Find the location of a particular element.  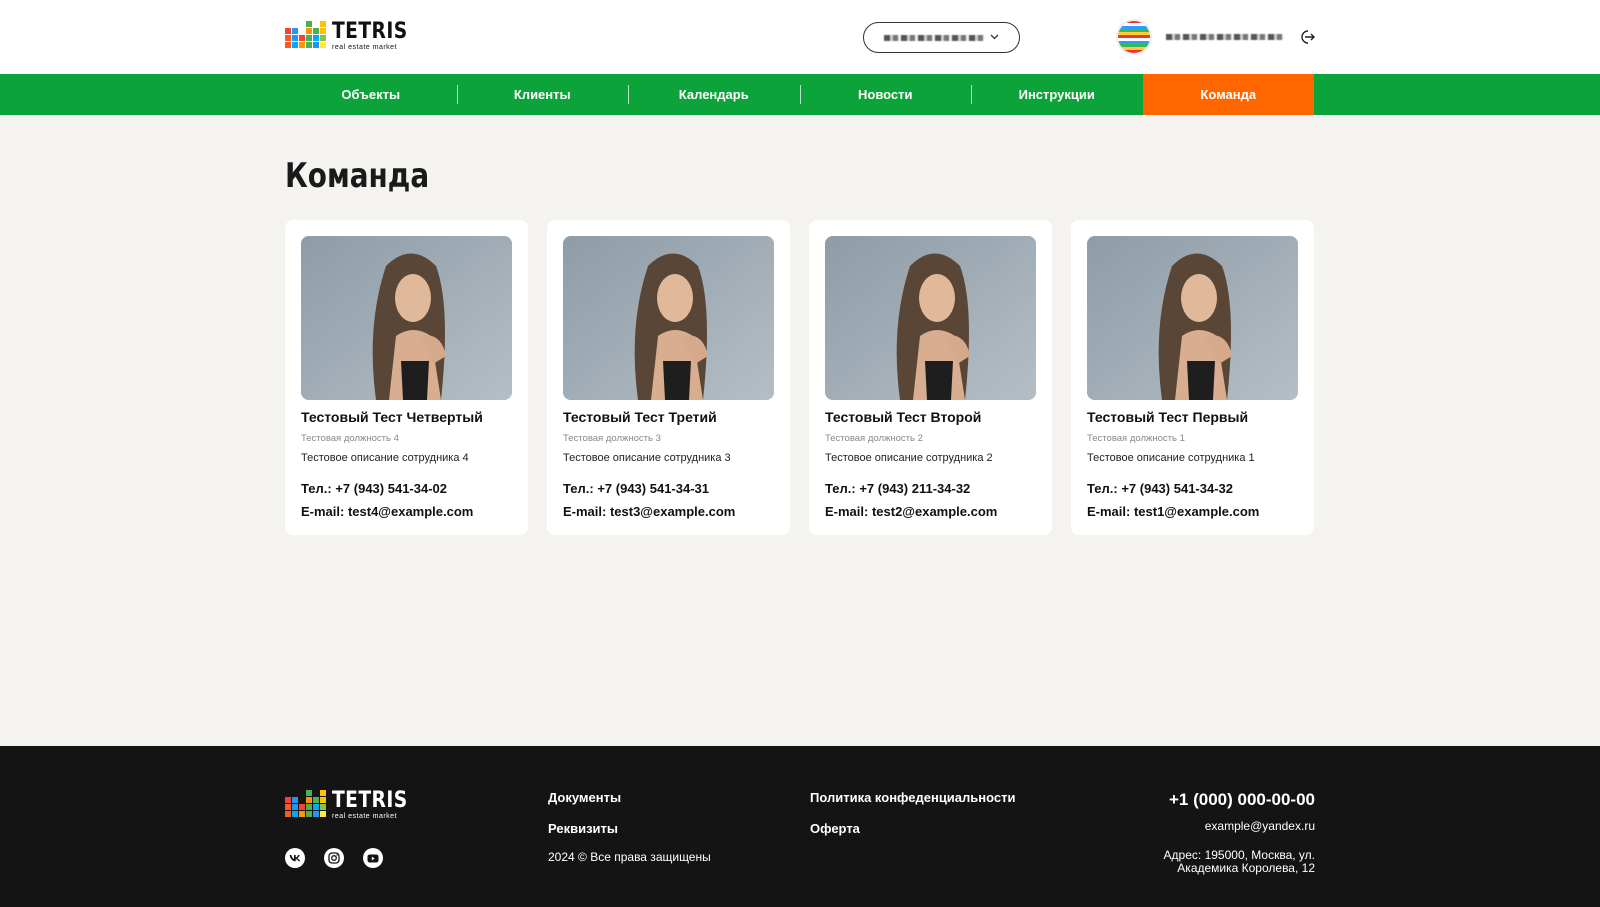

employee-name: Тестовый Тест Первый is located at coordinates (1168, 417).